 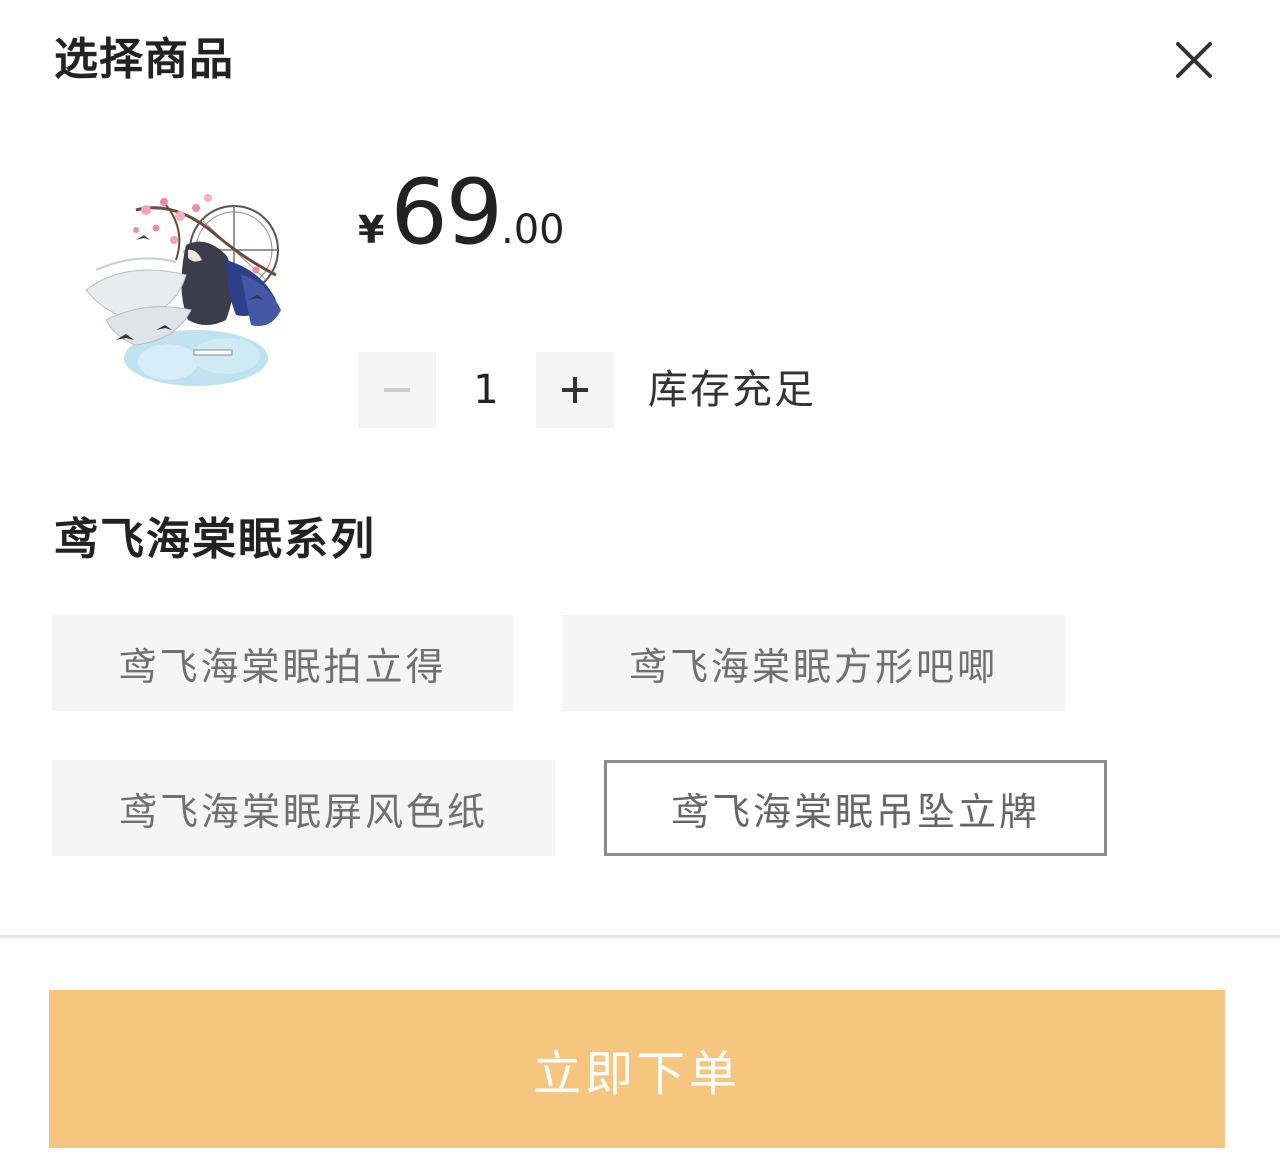 I want to click on price-integer: 69, so click(x=446, y=212).